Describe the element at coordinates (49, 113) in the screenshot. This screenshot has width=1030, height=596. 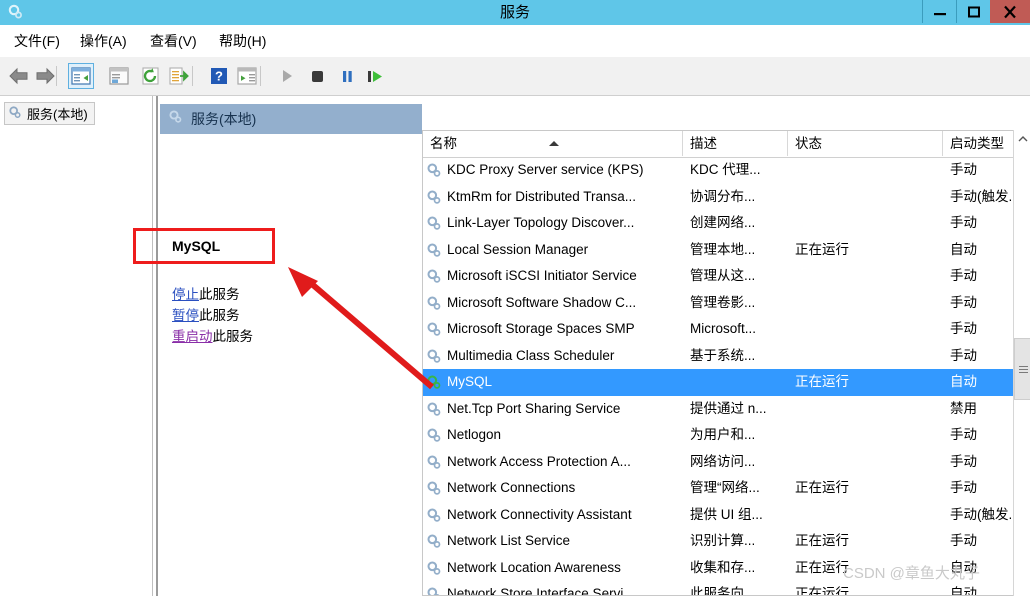
I see `sidebar-item-services-local: 服务(本地)` at that location.